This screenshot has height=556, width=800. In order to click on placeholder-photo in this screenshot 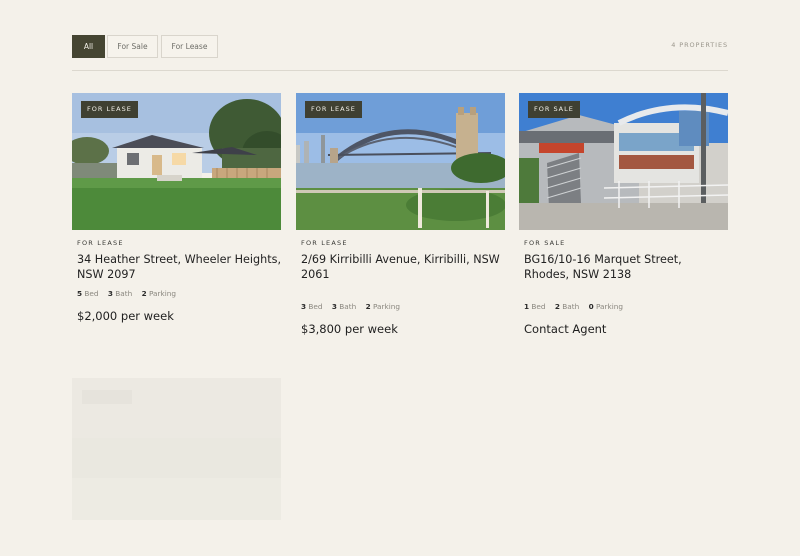, I will do `click(176, 449)`.